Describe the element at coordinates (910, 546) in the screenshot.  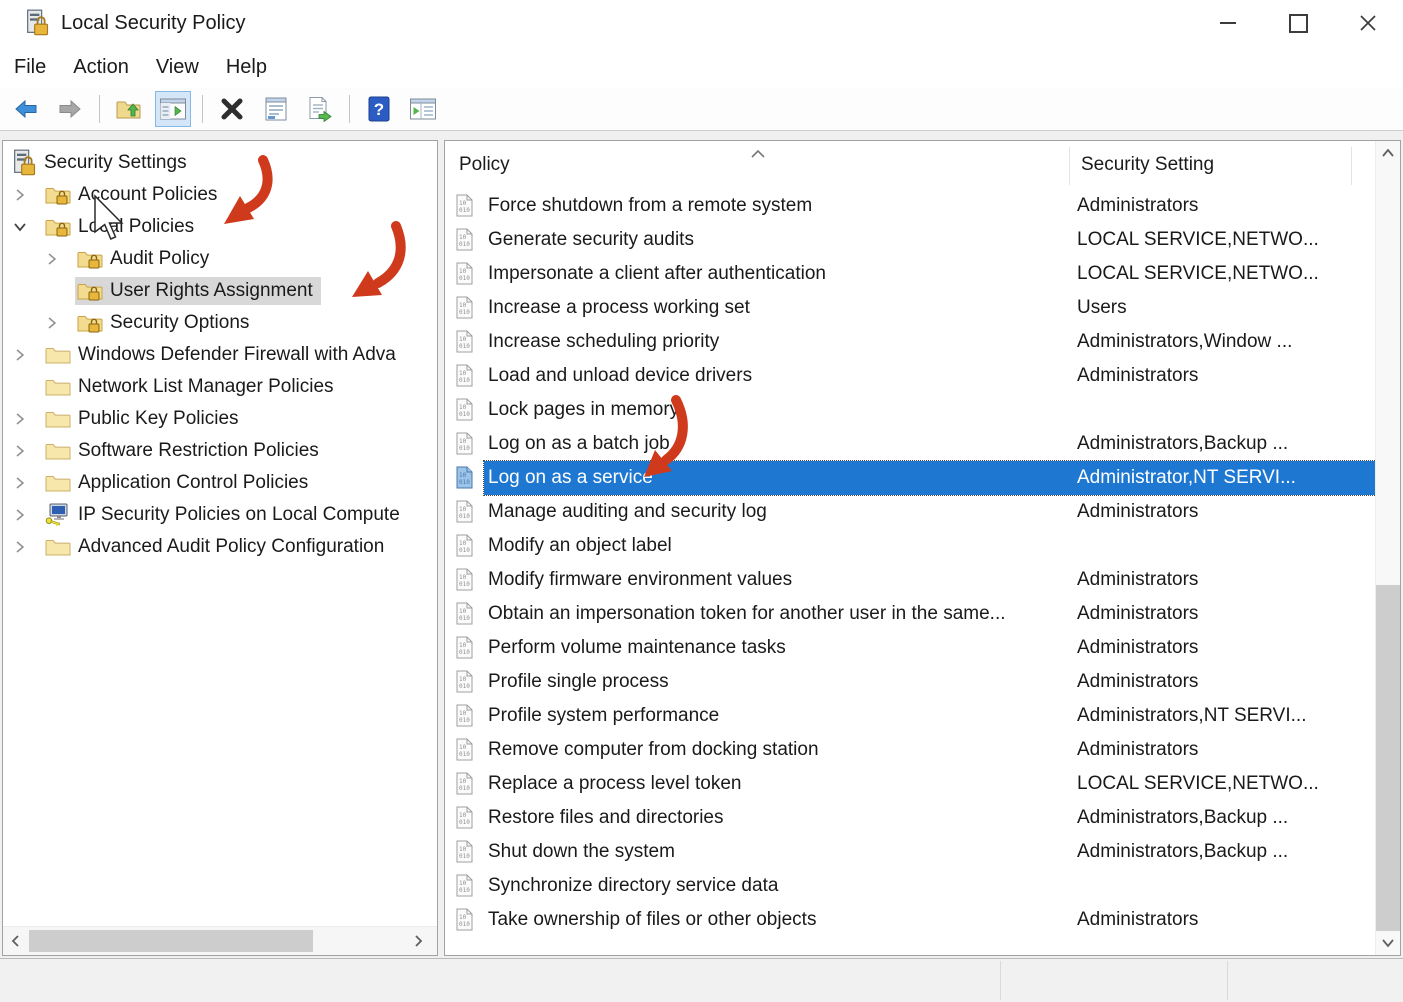
I see `policy-row-modify-an-object-label: 10 010 Modify an object label` at that location.